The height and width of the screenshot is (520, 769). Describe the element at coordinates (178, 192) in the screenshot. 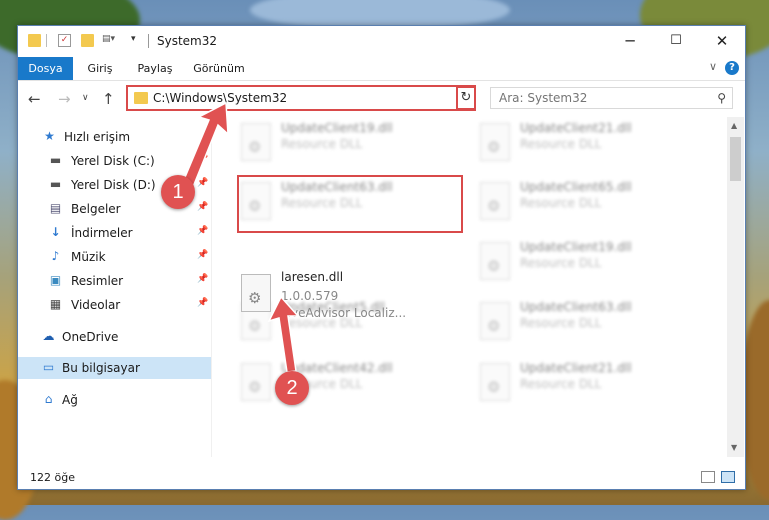

I see `step-1-badge: 1` at that location.